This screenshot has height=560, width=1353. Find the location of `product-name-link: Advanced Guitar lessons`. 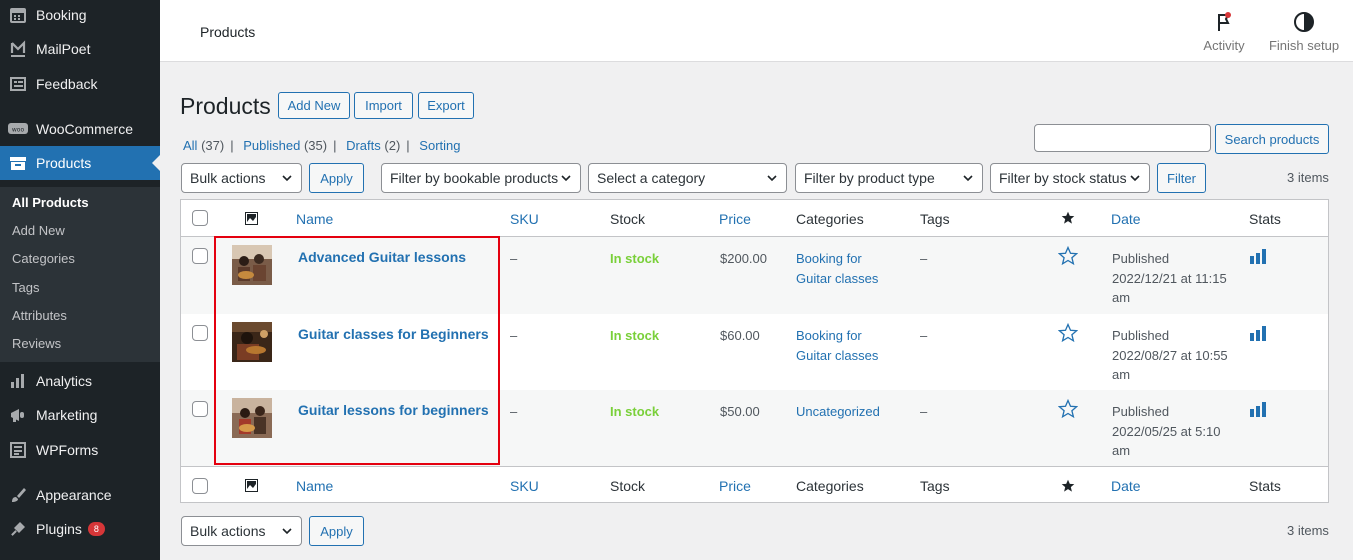

product-name-link: Advanced Guitar lessons is located at coordinates (382, 257).